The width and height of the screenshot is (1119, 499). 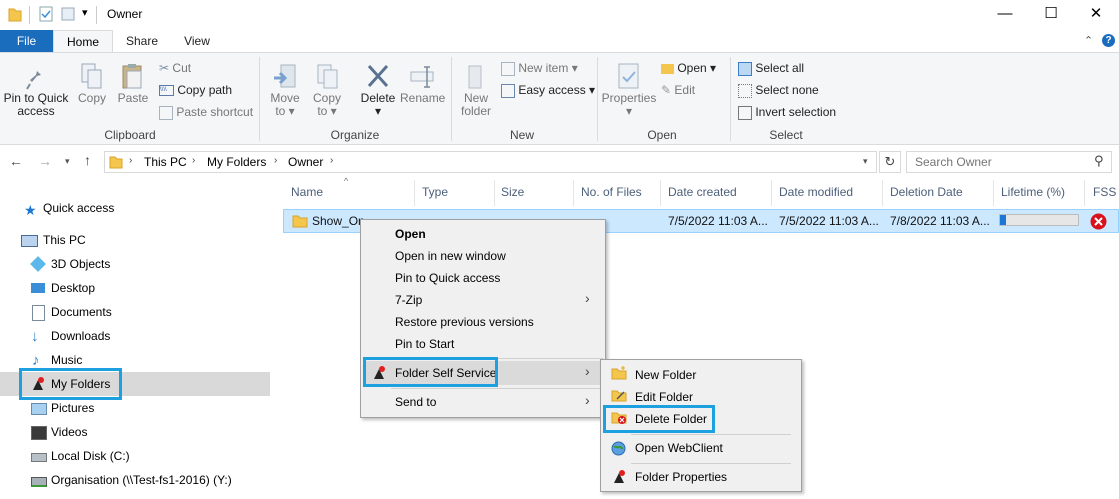 What do you see at coordinates (135, 288) in the screenshot?
I see `nav-desktop: Desktop` at bounding box center [135, 288].